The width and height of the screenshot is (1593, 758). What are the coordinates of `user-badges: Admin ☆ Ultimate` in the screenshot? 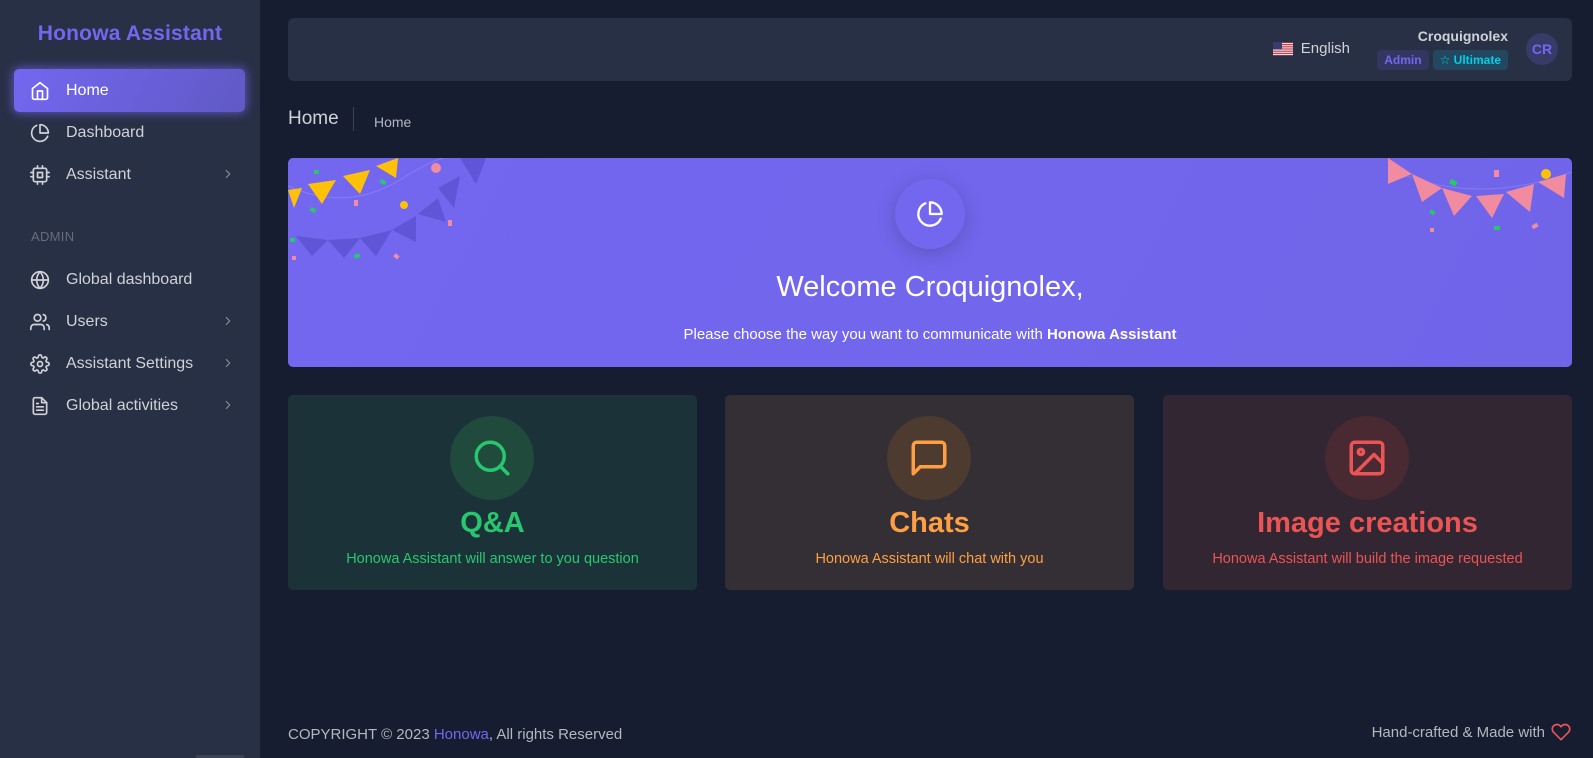 It's located at (1442, 60).